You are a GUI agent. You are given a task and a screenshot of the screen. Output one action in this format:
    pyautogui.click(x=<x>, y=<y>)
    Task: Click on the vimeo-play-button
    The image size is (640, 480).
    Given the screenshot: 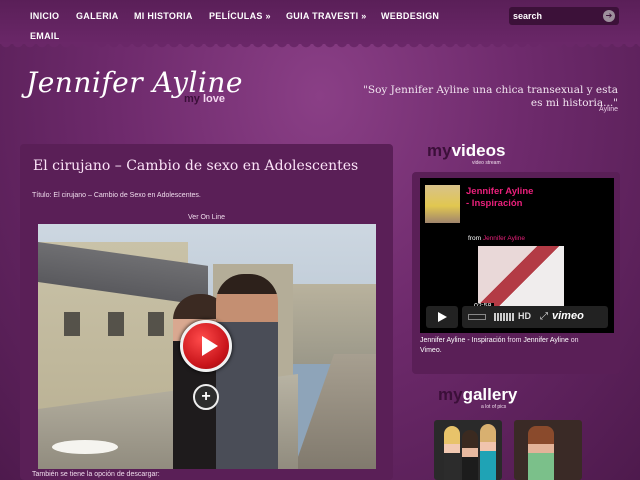 What is the action you would take?
    pyautogui.click(x=442, y=317)
    